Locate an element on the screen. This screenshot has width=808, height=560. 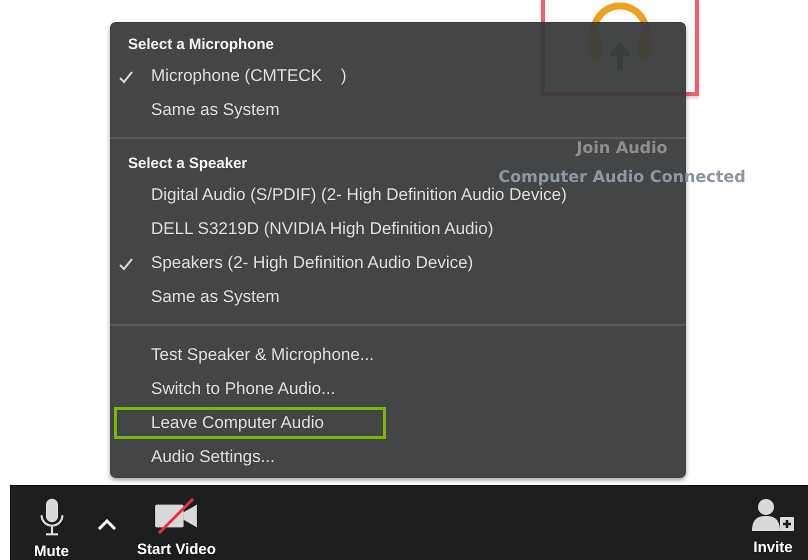
join-audio-label: Join Audio is located at coordinates (622, 147).